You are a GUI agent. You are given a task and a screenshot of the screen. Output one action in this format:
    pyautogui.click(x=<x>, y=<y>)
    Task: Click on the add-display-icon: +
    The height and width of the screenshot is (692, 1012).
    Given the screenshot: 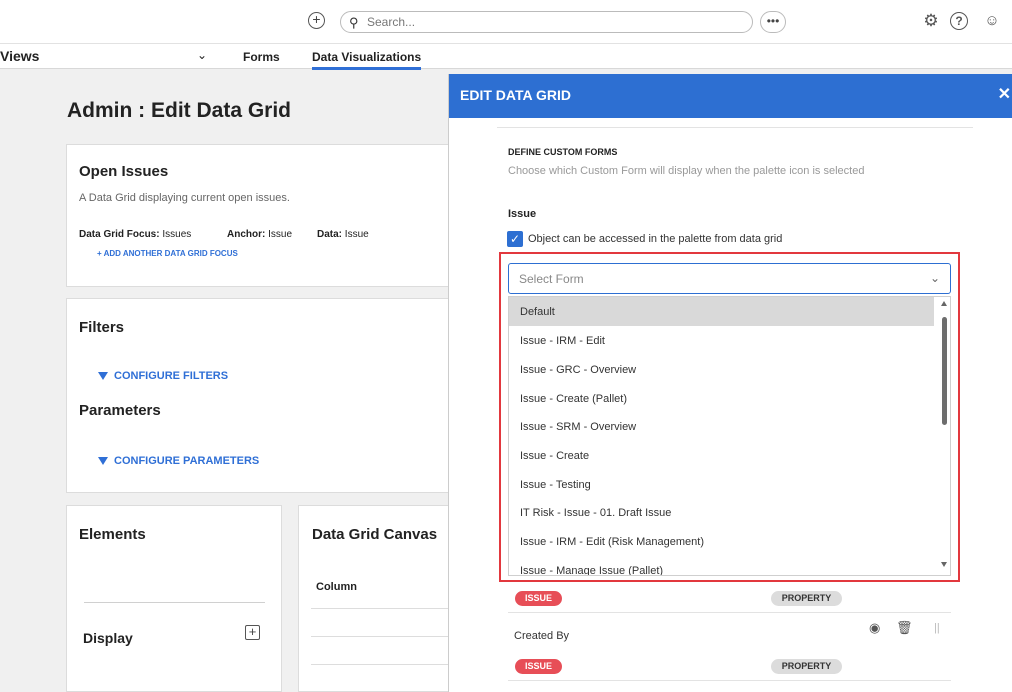 What is the action you would take?
    pyautogui.click(x=252, y=632)
    